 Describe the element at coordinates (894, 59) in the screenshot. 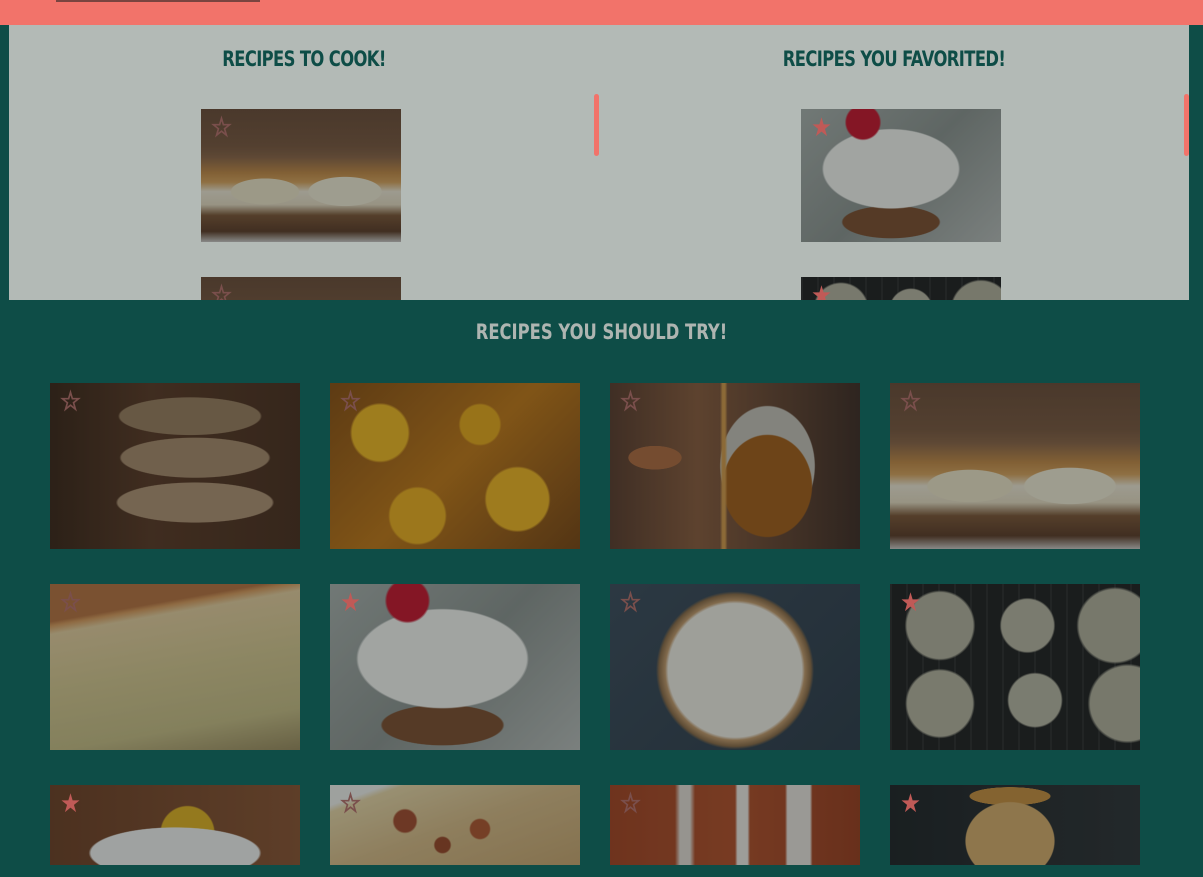

I see `recipes-favorited-title: RECIPES YOU FAVORITED!` at that location.